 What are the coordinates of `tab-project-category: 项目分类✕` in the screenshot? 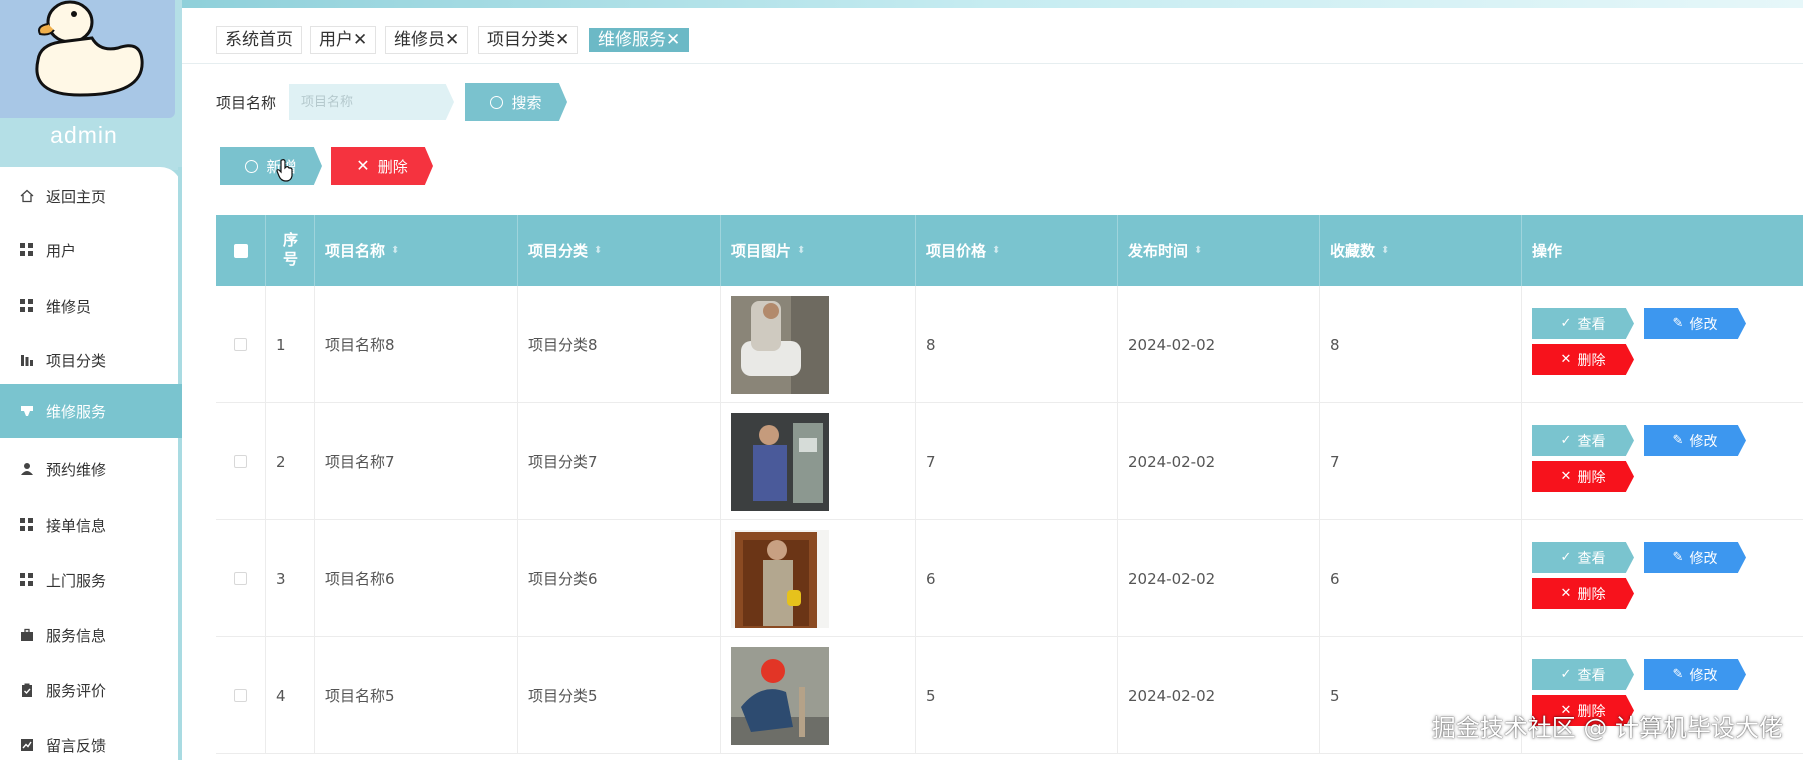 It's located at (528, 40).